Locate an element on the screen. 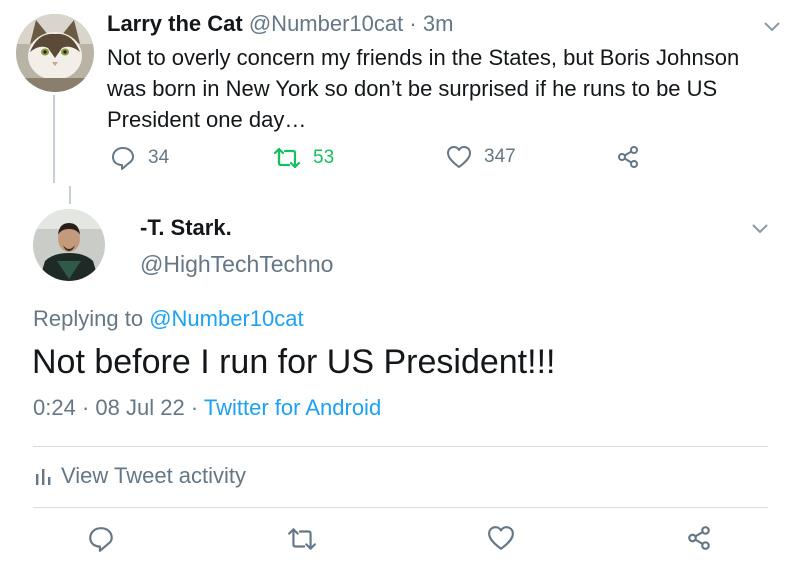  reply-avatar is located at coordinates (69, 245).